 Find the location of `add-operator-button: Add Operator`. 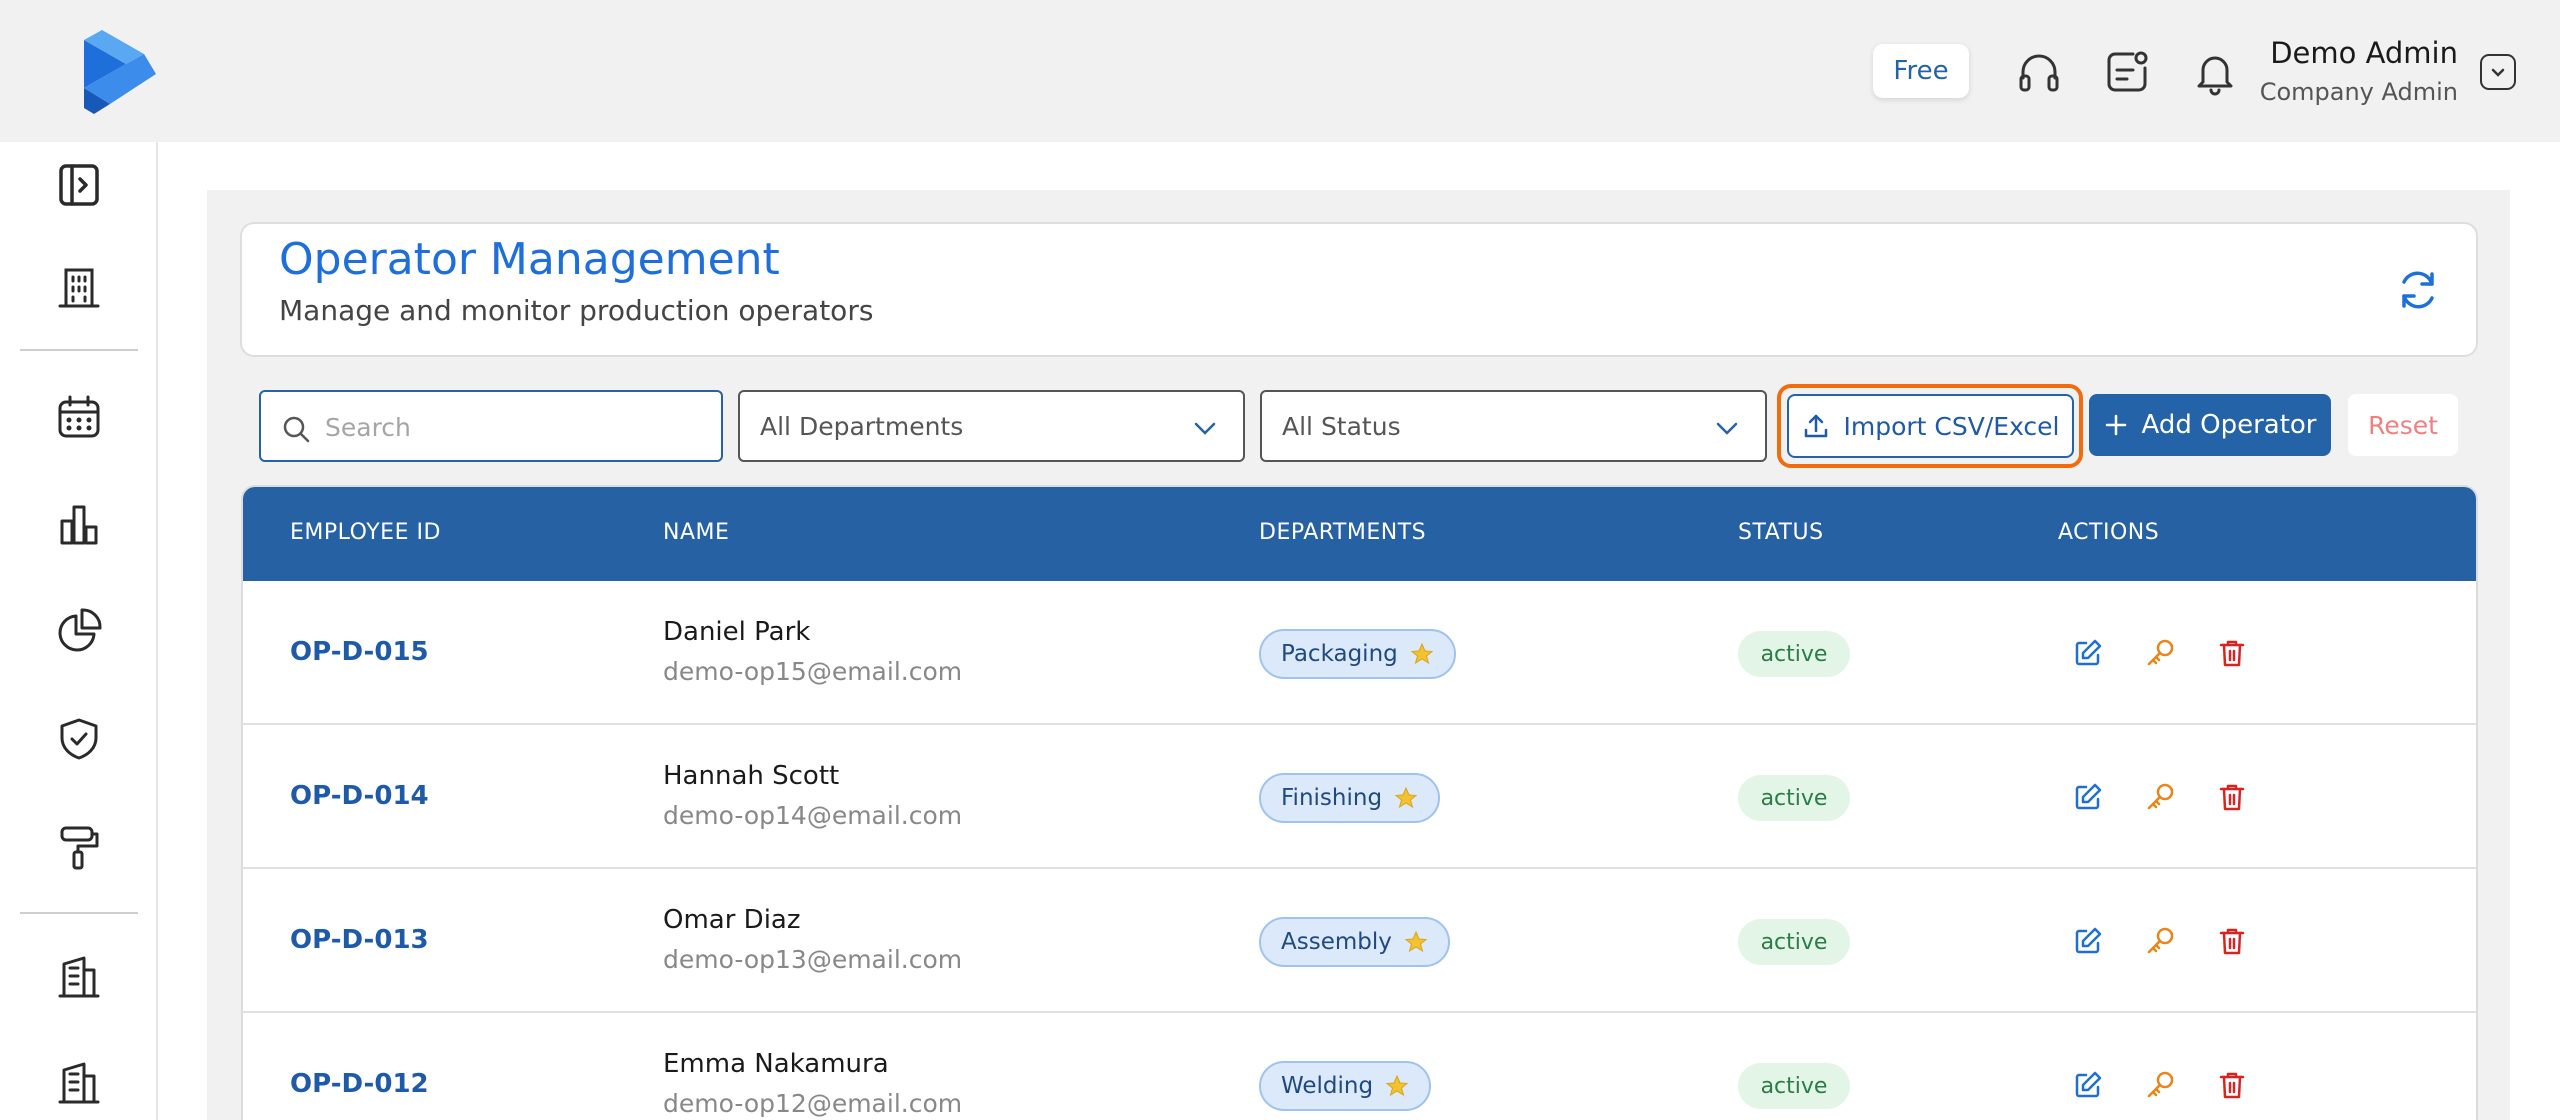

add-operator-button: Add Operator is located at coordinates (2210, 425).